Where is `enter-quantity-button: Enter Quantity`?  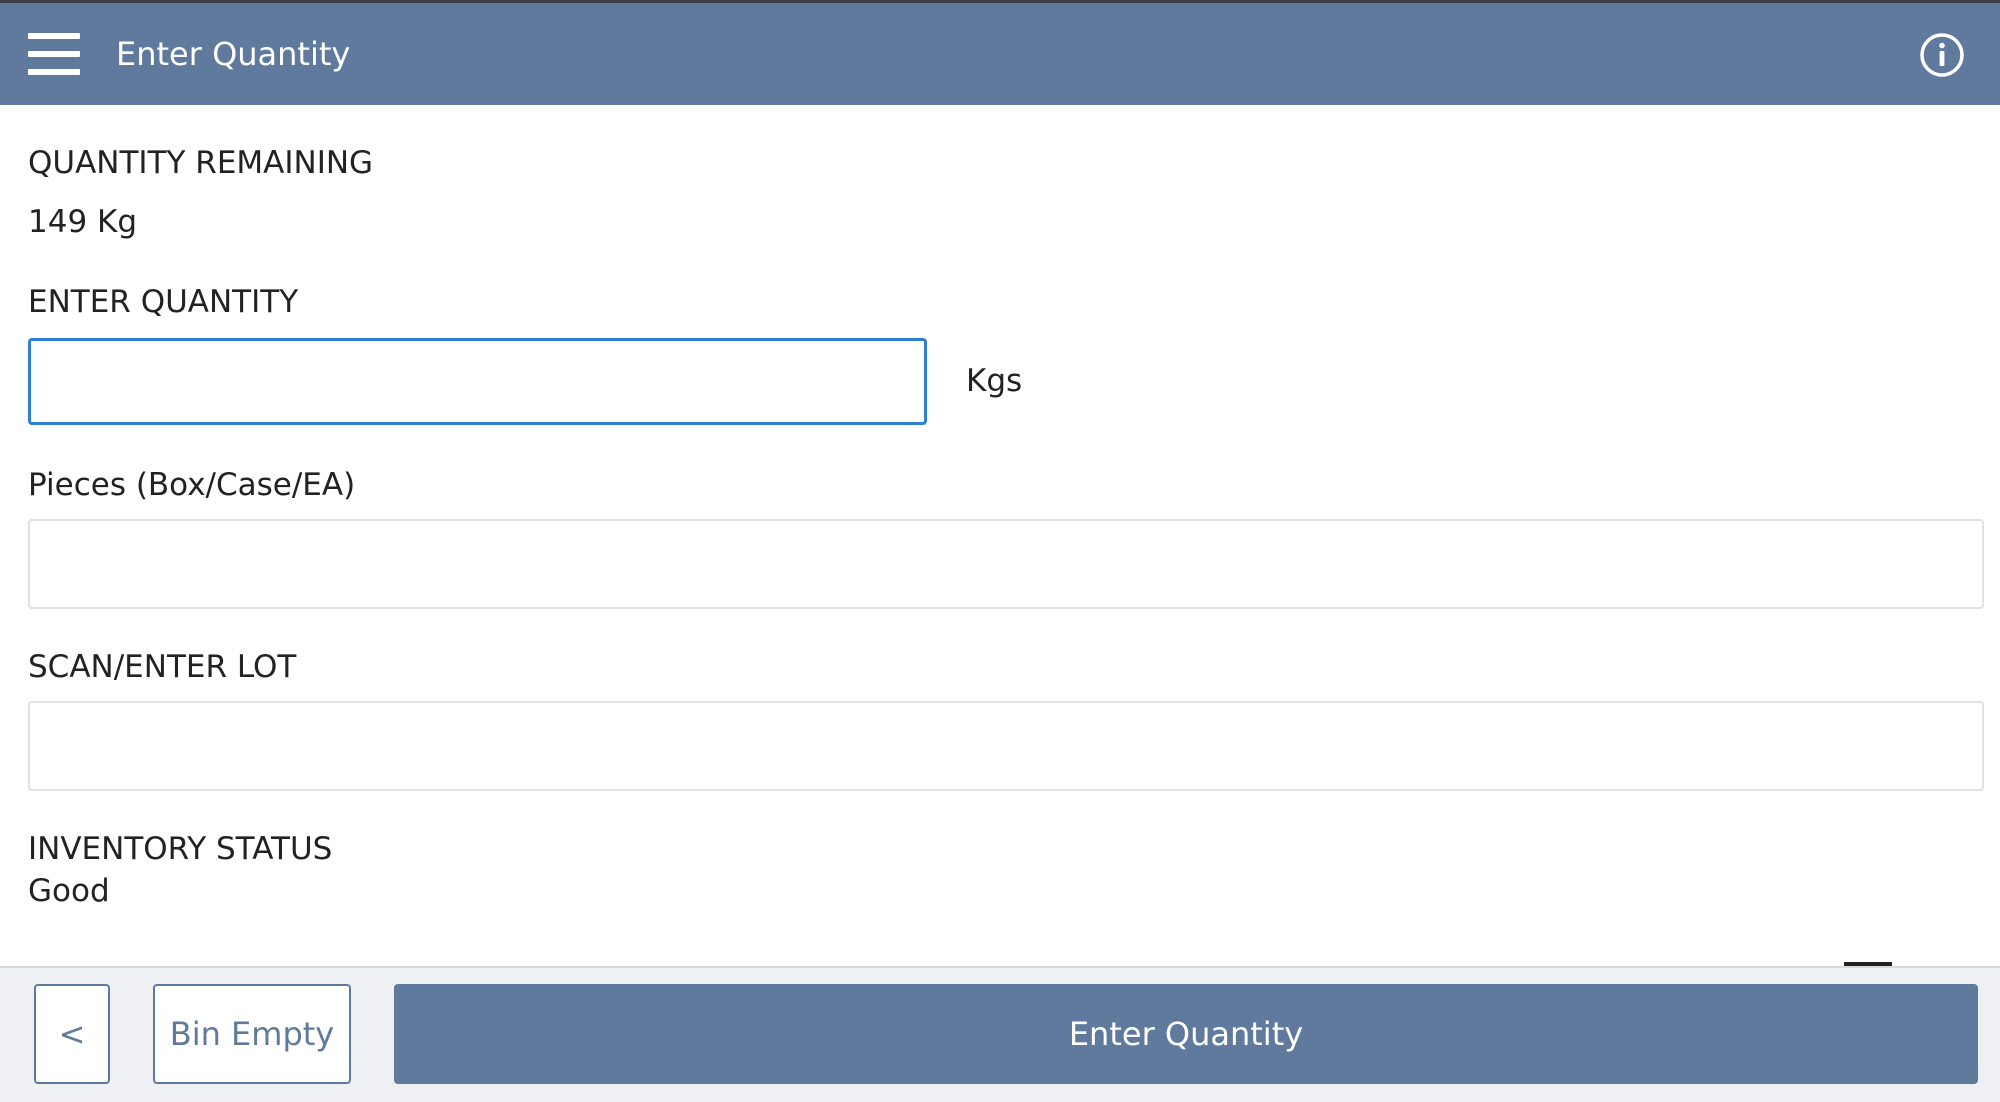
enter-quantity-button: Enter Quantity is located at coordinates (1186, 1034).